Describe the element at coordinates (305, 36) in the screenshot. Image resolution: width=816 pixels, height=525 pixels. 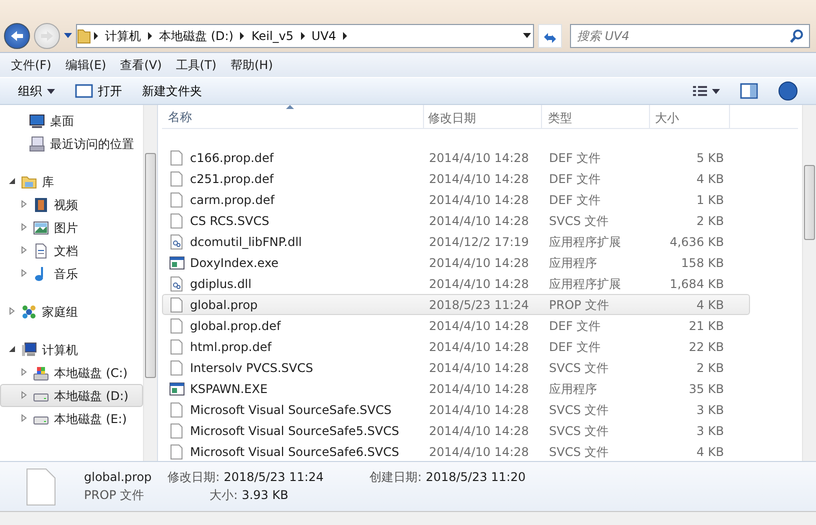
I see `address-bar: 计算机 本地磁盘 (D:) Keil_v5 UV4` at that location.